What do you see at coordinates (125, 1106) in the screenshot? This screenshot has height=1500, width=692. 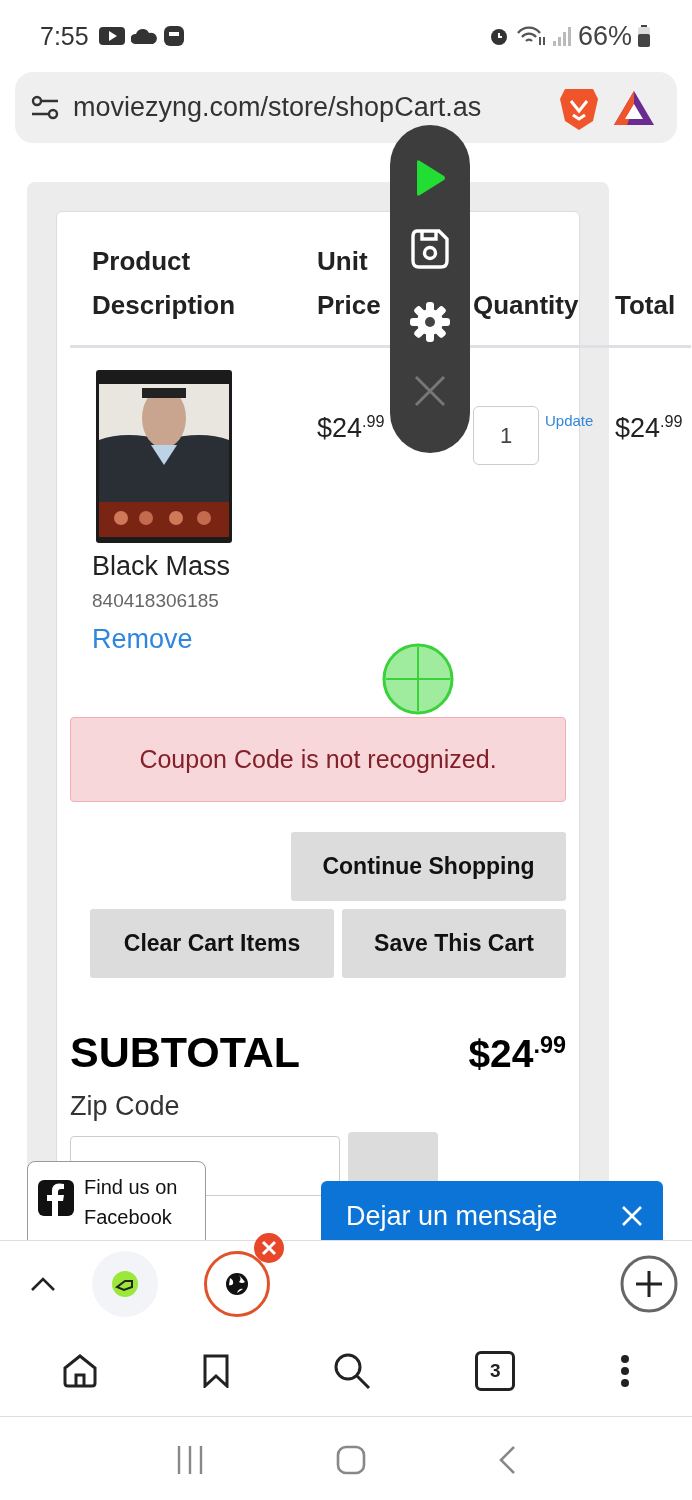 I see `zip-code-label: Zip Code` at bounding box center [125, 1106].